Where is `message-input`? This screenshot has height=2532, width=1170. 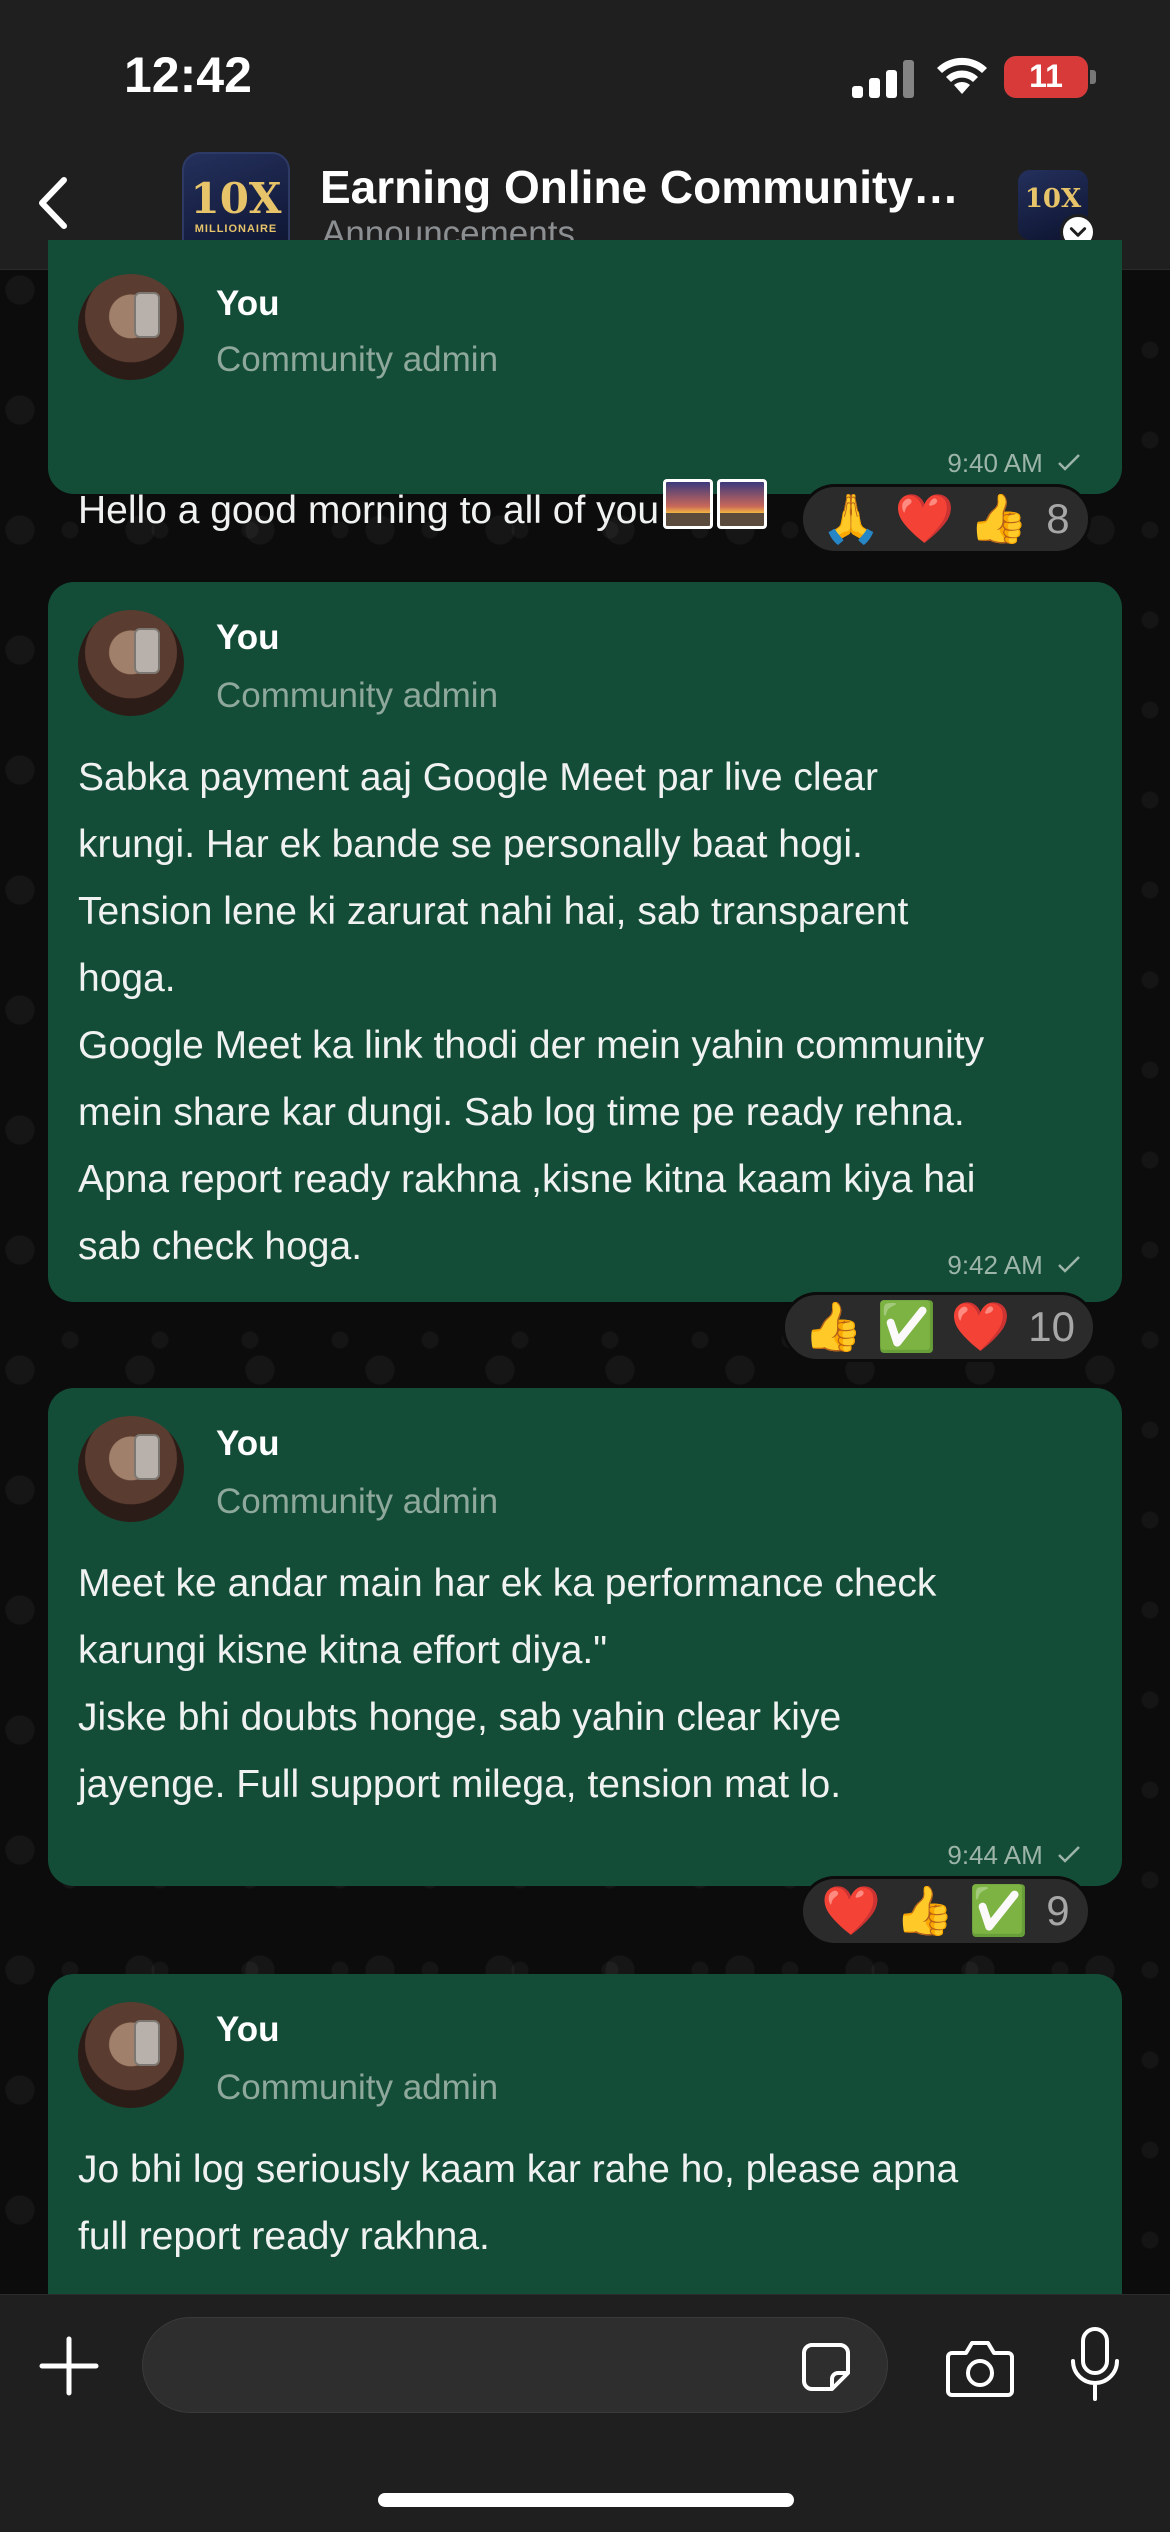 message-input is located at coordinates (515, 2365).